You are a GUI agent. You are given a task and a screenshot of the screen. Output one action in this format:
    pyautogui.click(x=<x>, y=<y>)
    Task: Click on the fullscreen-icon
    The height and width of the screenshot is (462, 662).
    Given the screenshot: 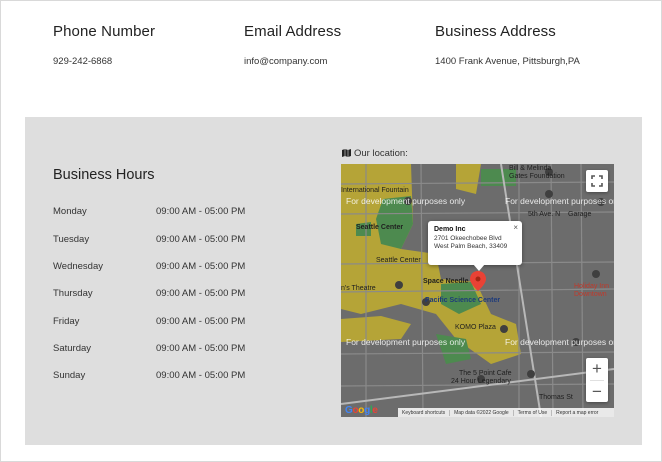 What is the action you would take?
    pyautogui.click(x=597, y=181)
    